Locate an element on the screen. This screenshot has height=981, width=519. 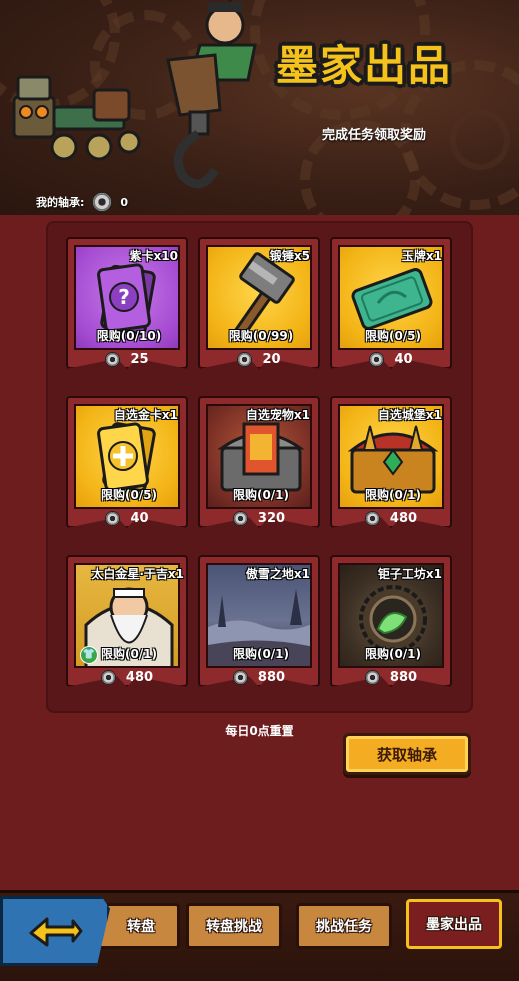
shop-item-card: 限购(0/5) 自选金卡x1 40 is located at coordinates (127, 467).